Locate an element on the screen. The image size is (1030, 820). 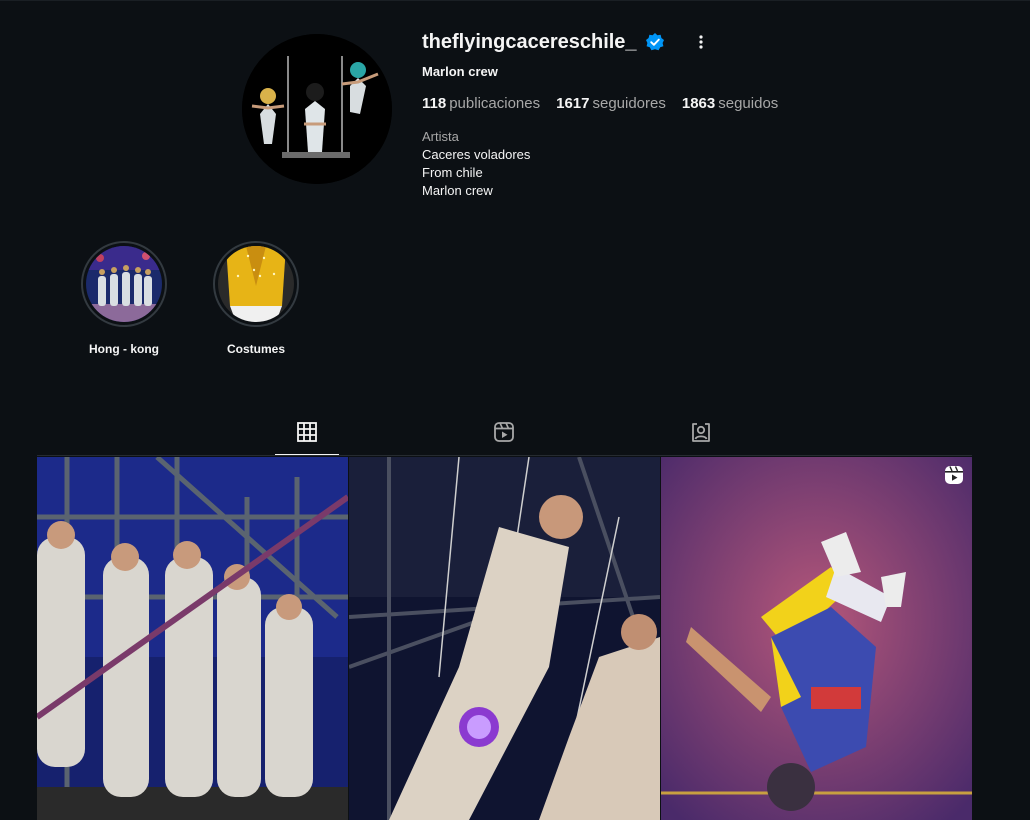
tab-tagged is located at coordinates (701, 438).